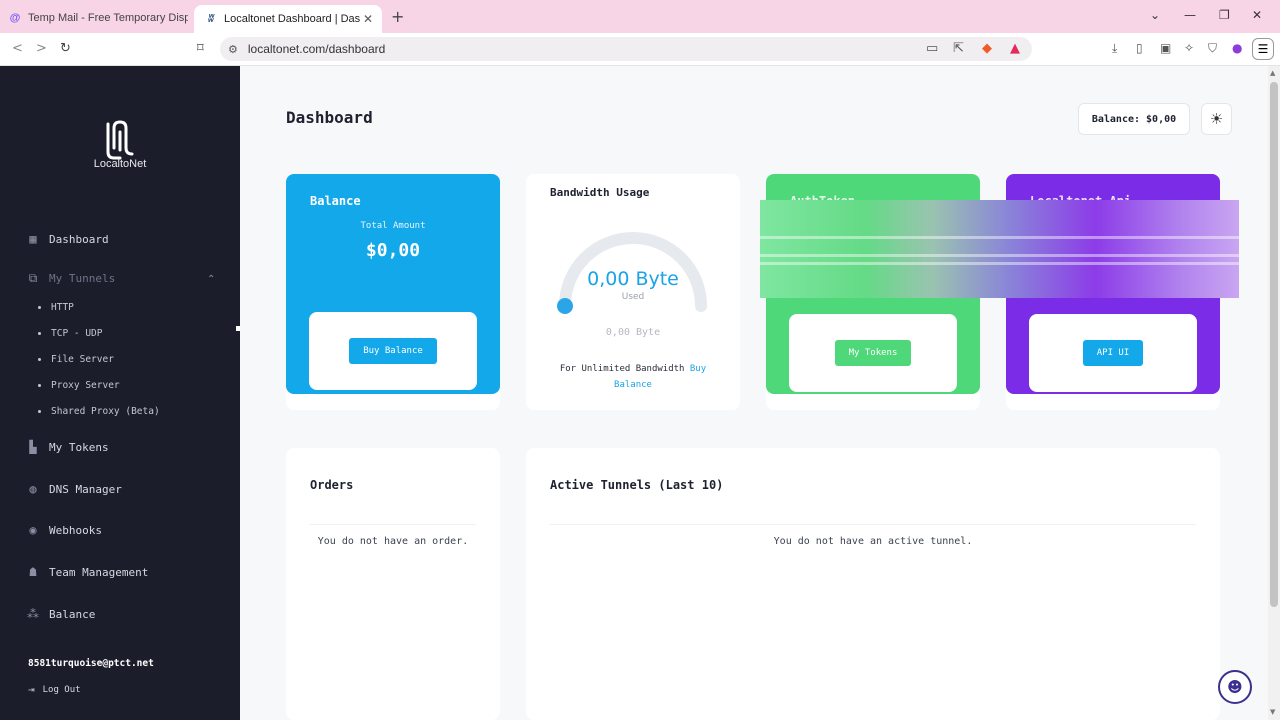 This screenshot has width=1280, height=720. I want to click on authtoken-card-action: My Tokens, so click(873, 353).